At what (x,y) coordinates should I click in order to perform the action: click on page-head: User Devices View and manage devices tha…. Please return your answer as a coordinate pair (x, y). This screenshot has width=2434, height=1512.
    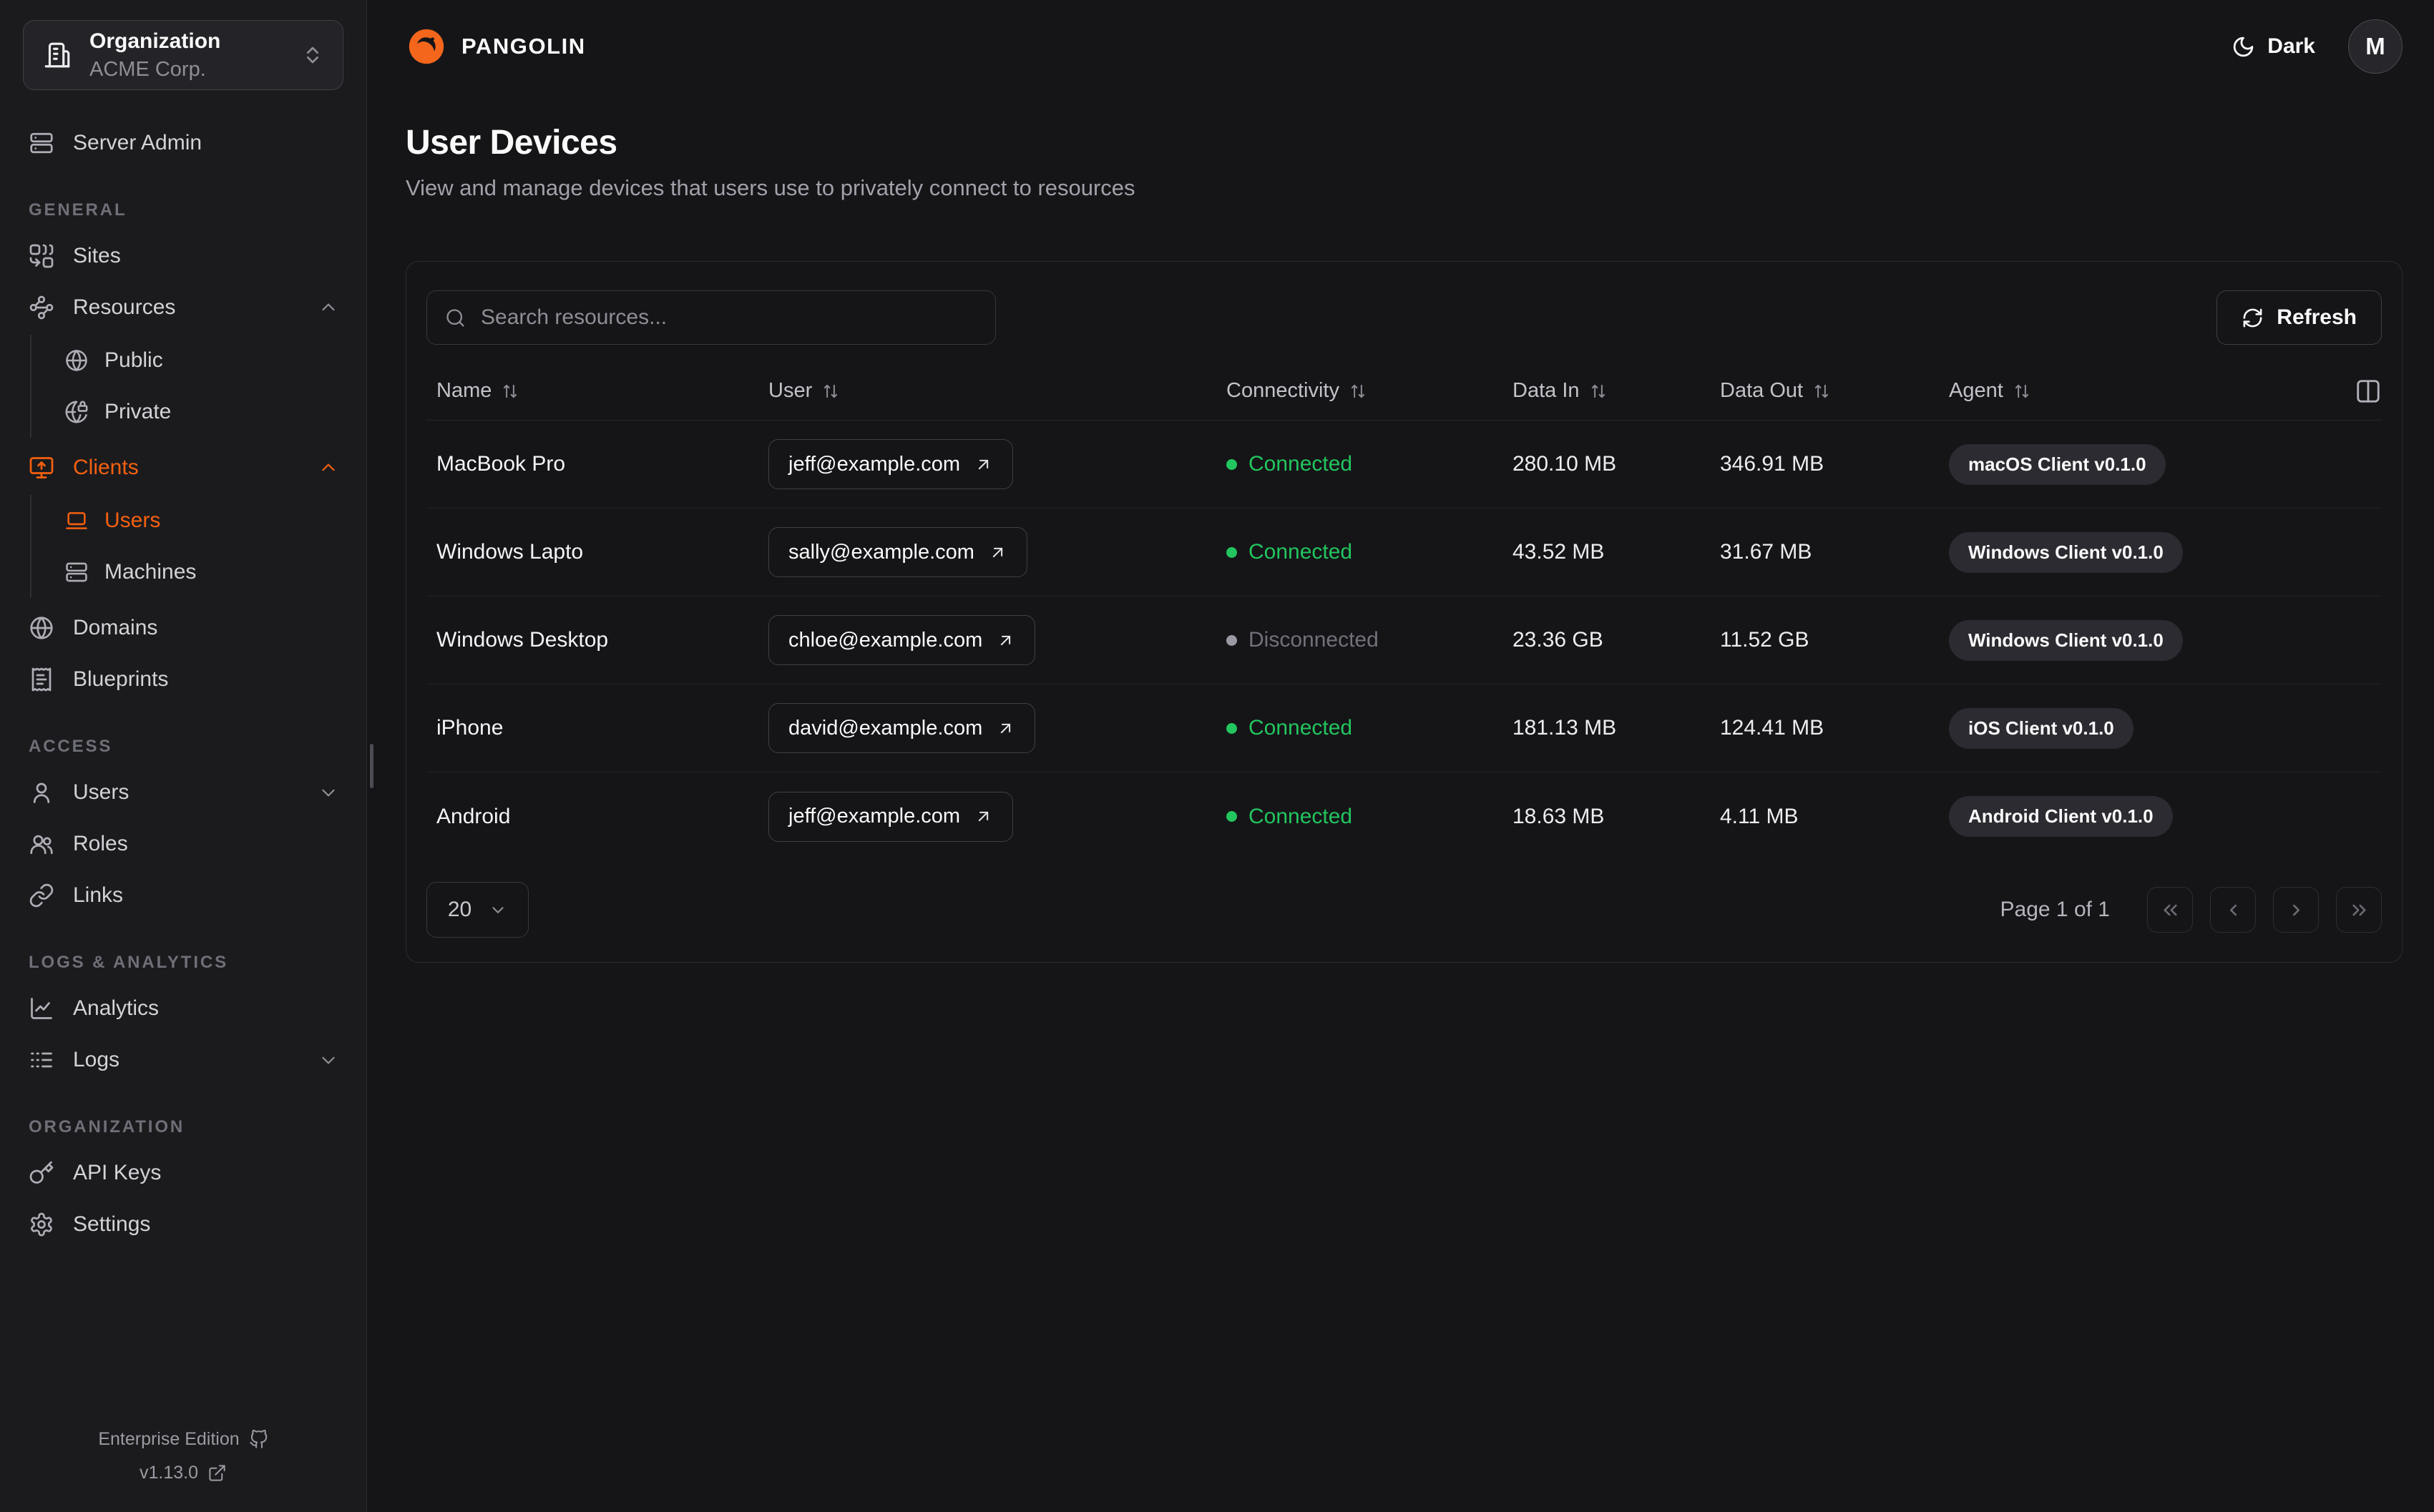
    Looking at the image, I should click on (1404, 162).